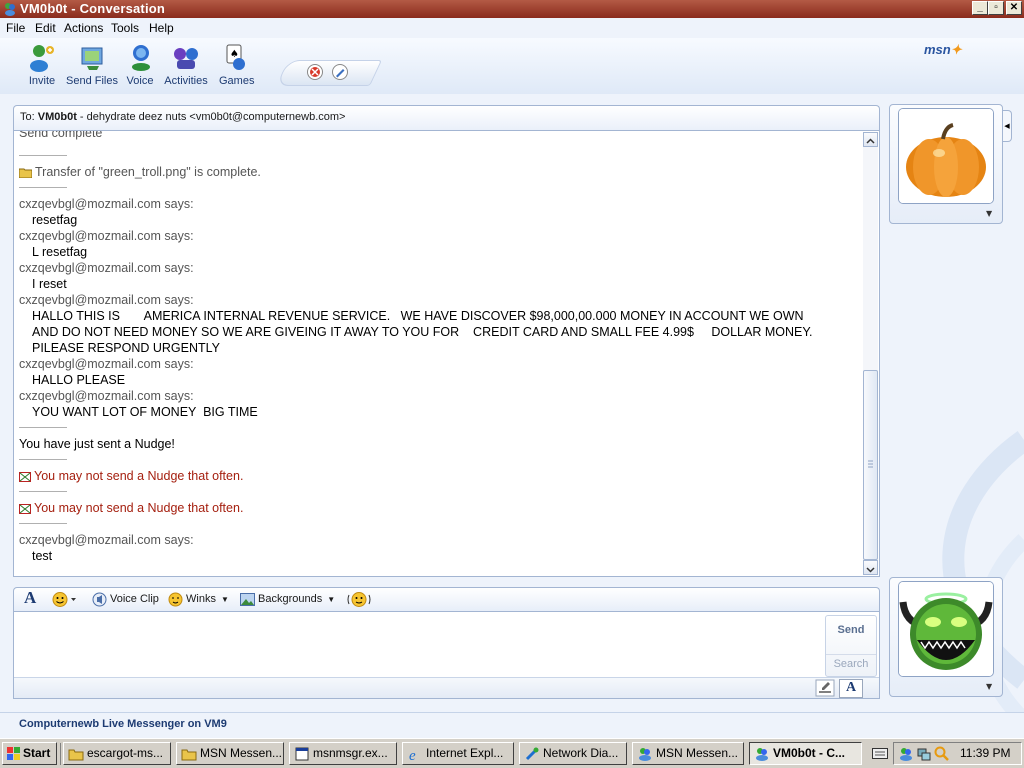 The height and width of the screenshot is (768, 1024). What do you see at coordinates (315, 72) in the screenshot?
I see `block-icon` at bounding box center [315, 72].